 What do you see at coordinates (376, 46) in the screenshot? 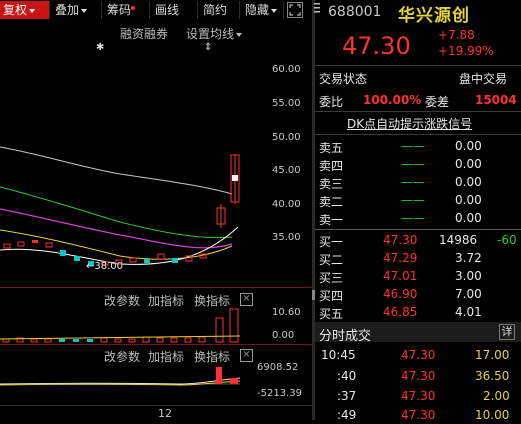
I see `last-price: 47.30` at bounding box center [376, 46].